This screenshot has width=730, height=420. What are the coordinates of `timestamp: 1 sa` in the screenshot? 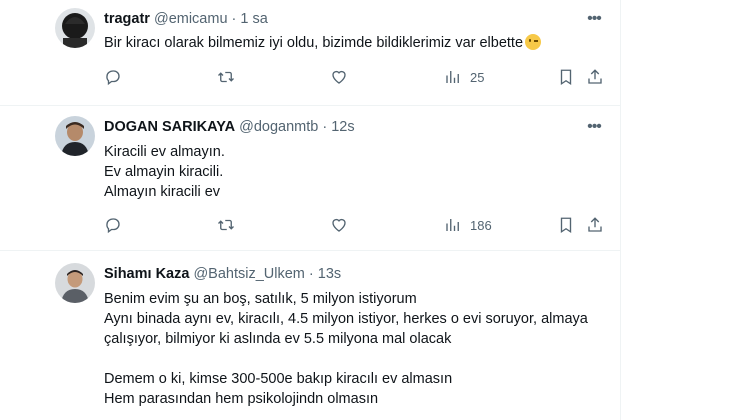 It's located at (253, 19).